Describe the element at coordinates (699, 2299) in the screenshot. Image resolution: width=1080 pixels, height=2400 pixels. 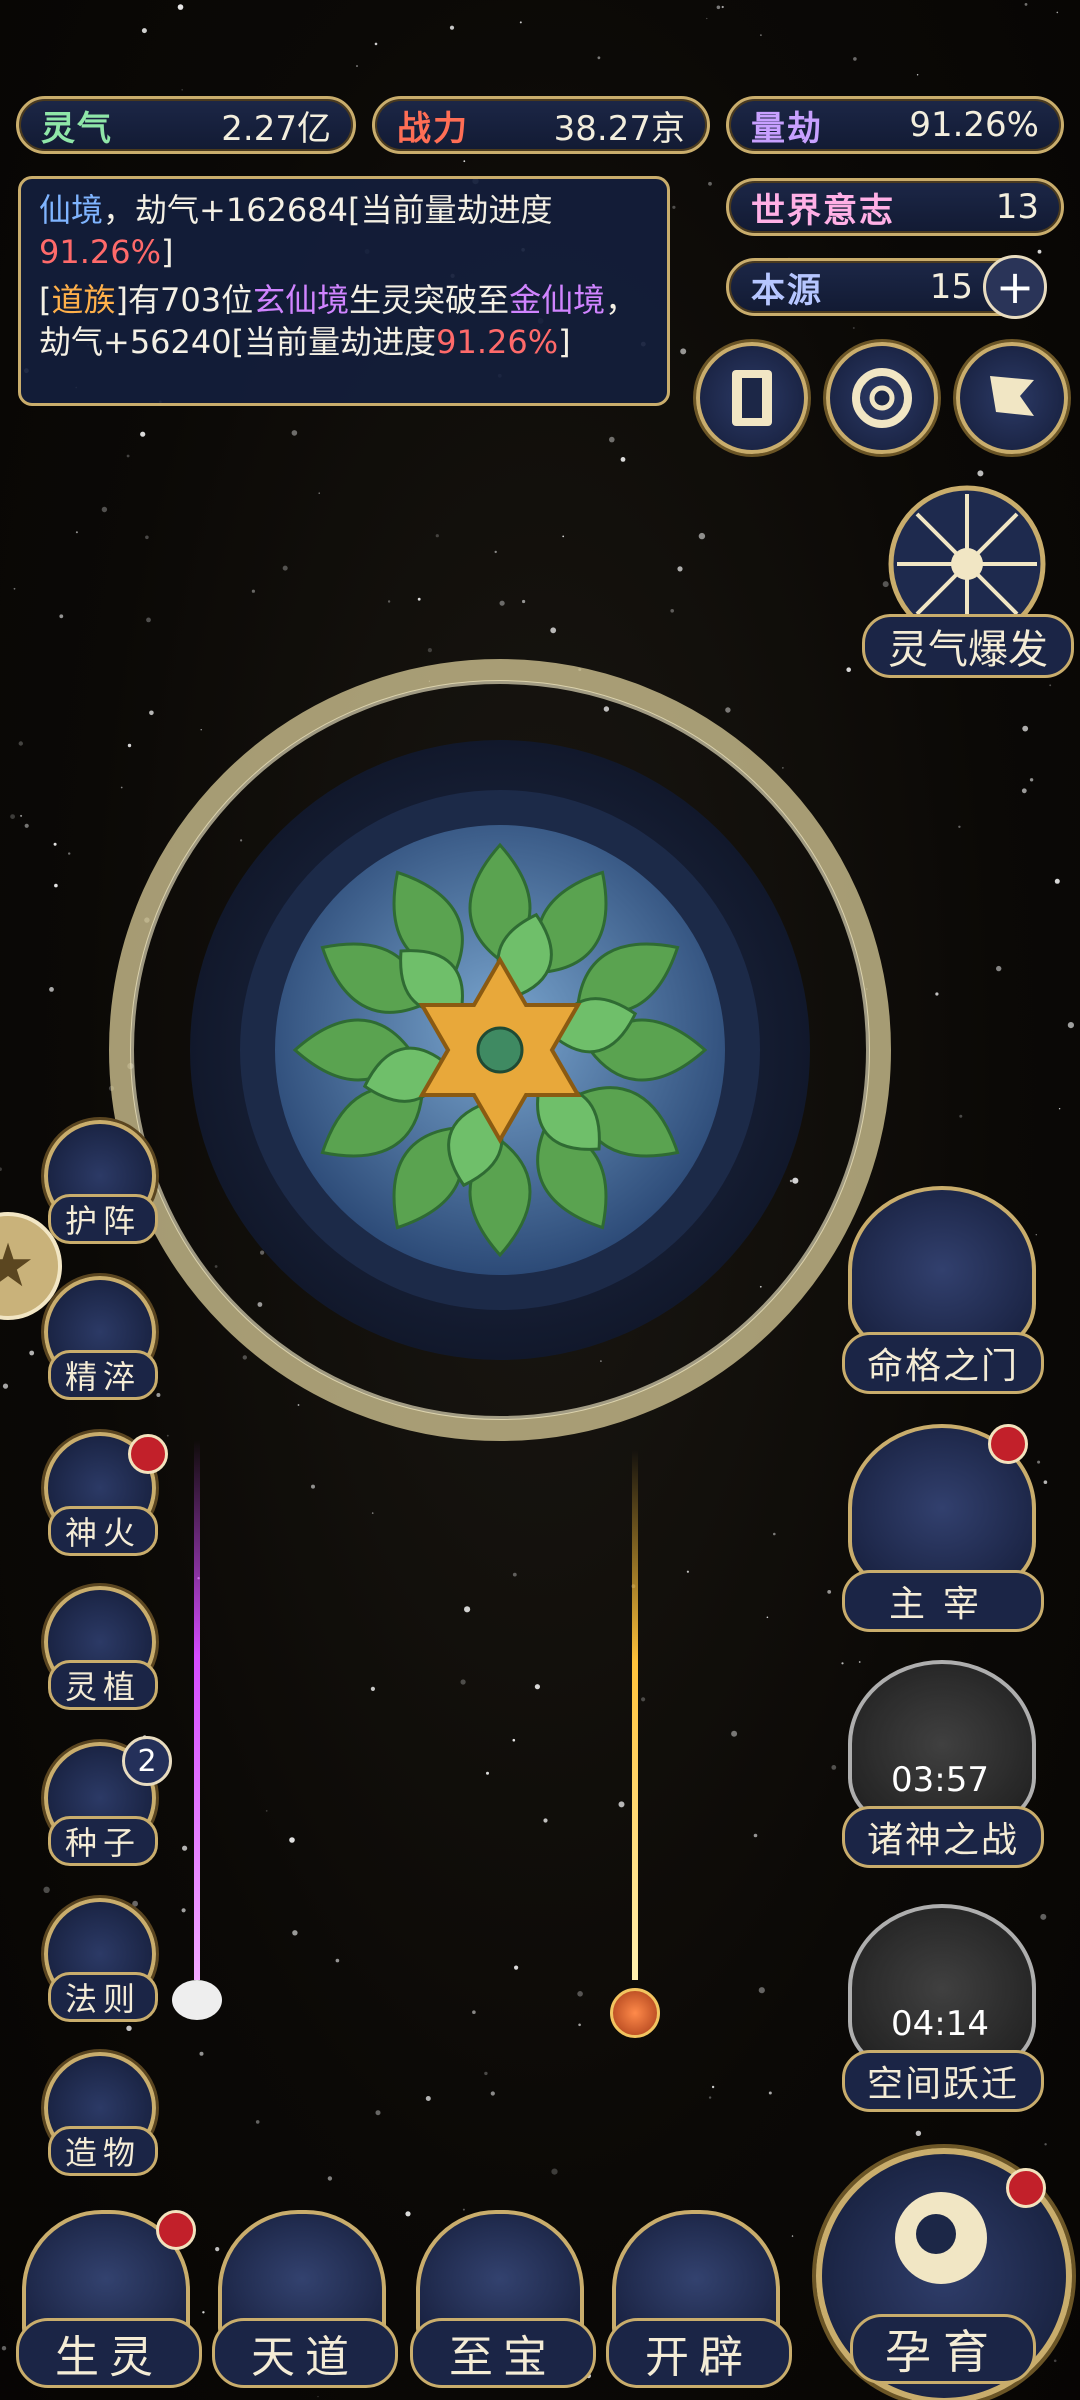
I see `bottom-kaipi-button: 开辟` at that location.